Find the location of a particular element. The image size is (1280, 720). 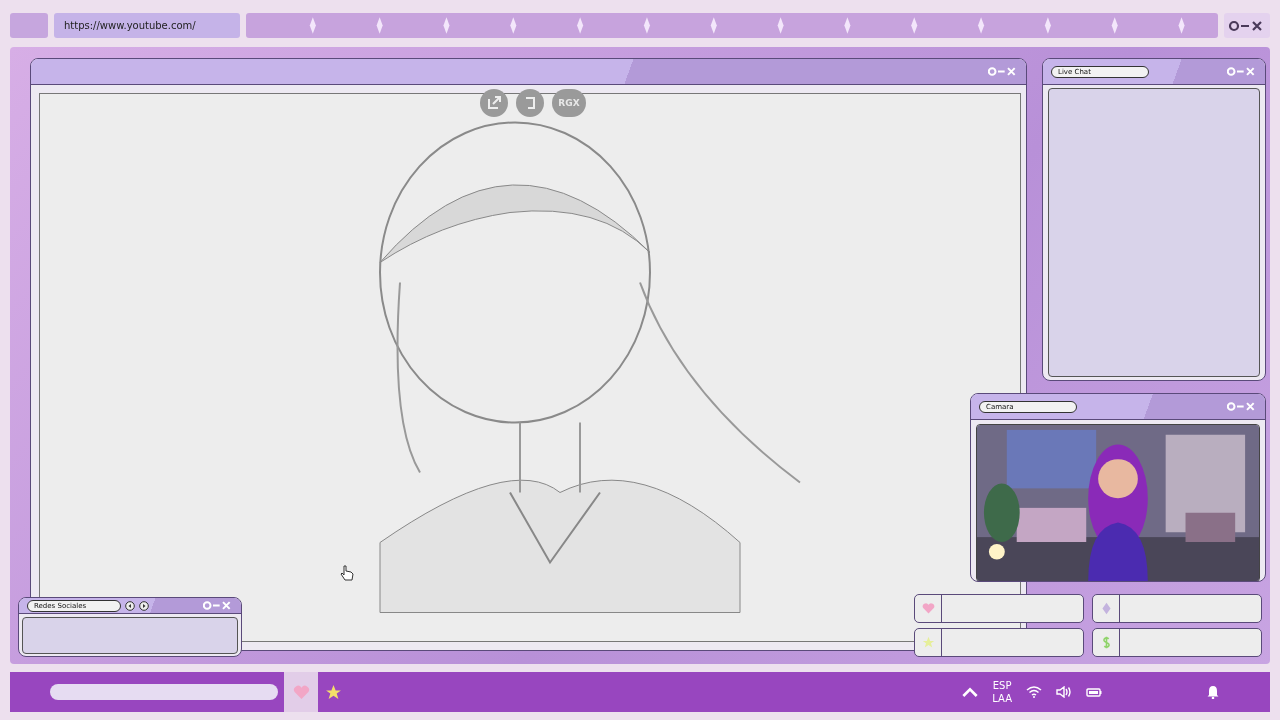

language-indicator: ESP LAA is located at coordinates (1002, 692).